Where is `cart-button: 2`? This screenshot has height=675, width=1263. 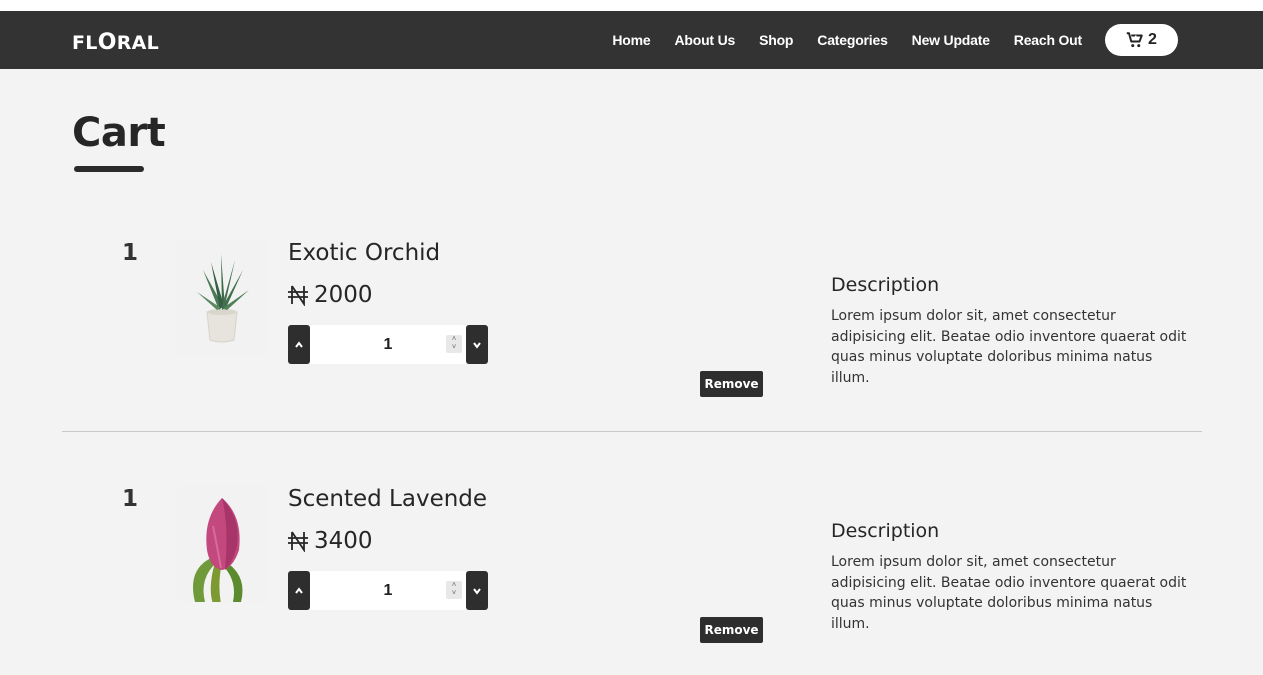 cart-button: 2 is located at coordinates (1141, 40).